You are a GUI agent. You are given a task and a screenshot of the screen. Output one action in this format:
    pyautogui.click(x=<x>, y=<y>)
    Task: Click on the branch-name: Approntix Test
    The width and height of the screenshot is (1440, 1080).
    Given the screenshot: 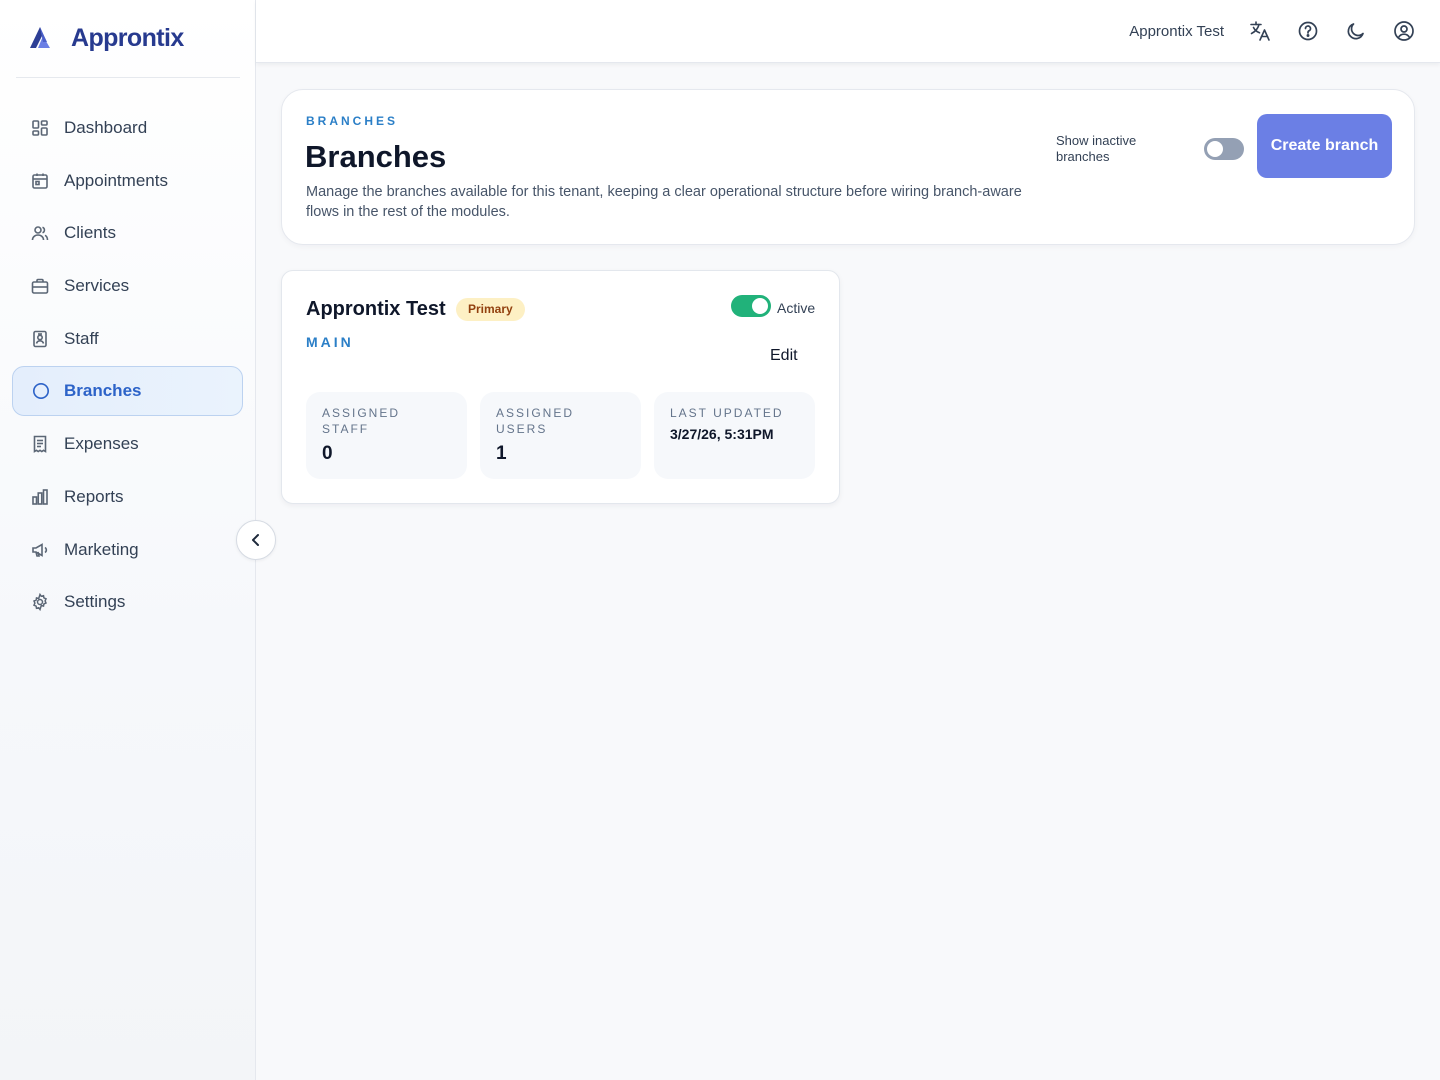 What is the action you would take?
    pyautogui.click(x=376, y=309)
    